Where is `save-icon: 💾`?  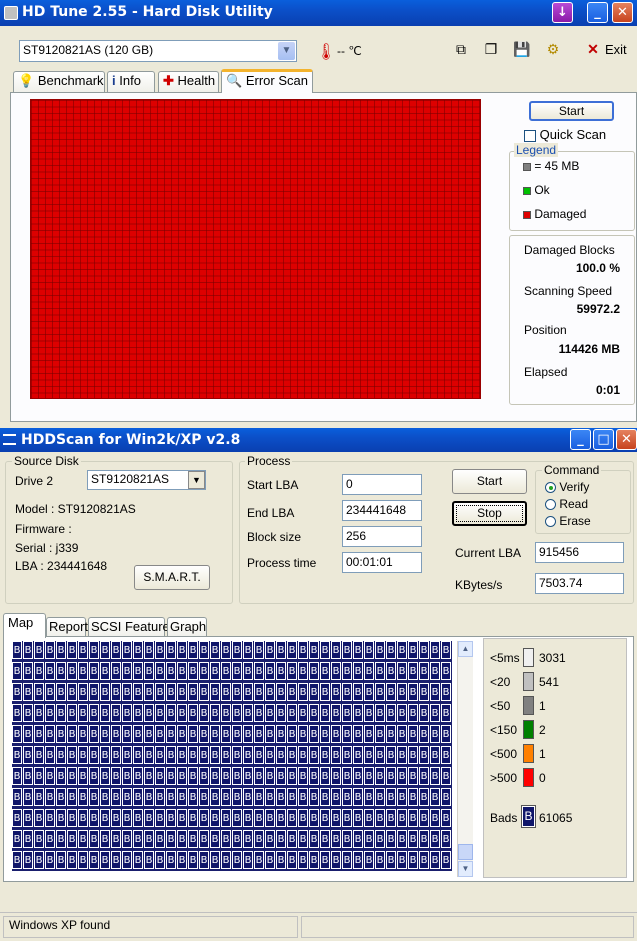 save-icon: 💾 is located at coordinates (522, 49).